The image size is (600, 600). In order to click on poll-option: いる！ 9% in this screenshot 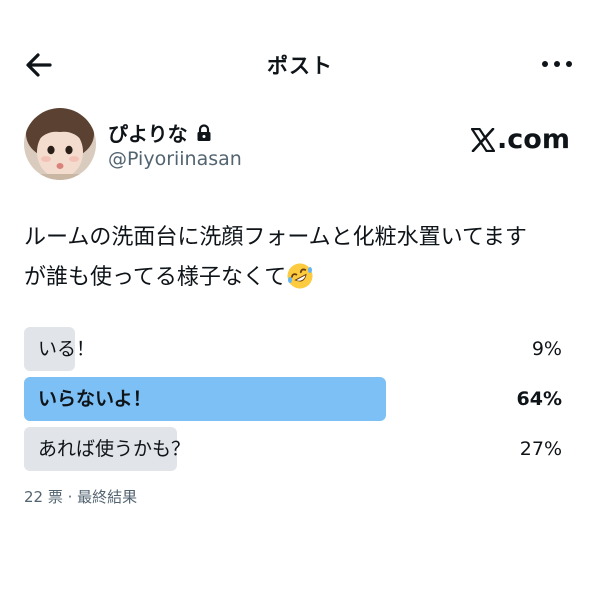, I will do `click(294, 349)`.